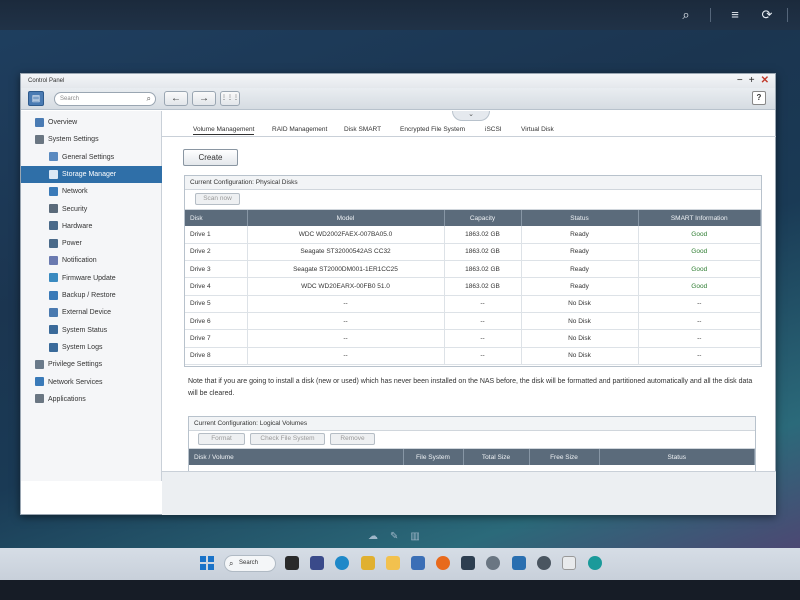  What do you see at coordinates (216, 338) in the screenshot?
I see `disk-cell: Drive 7` at bounding box center [216, 338].